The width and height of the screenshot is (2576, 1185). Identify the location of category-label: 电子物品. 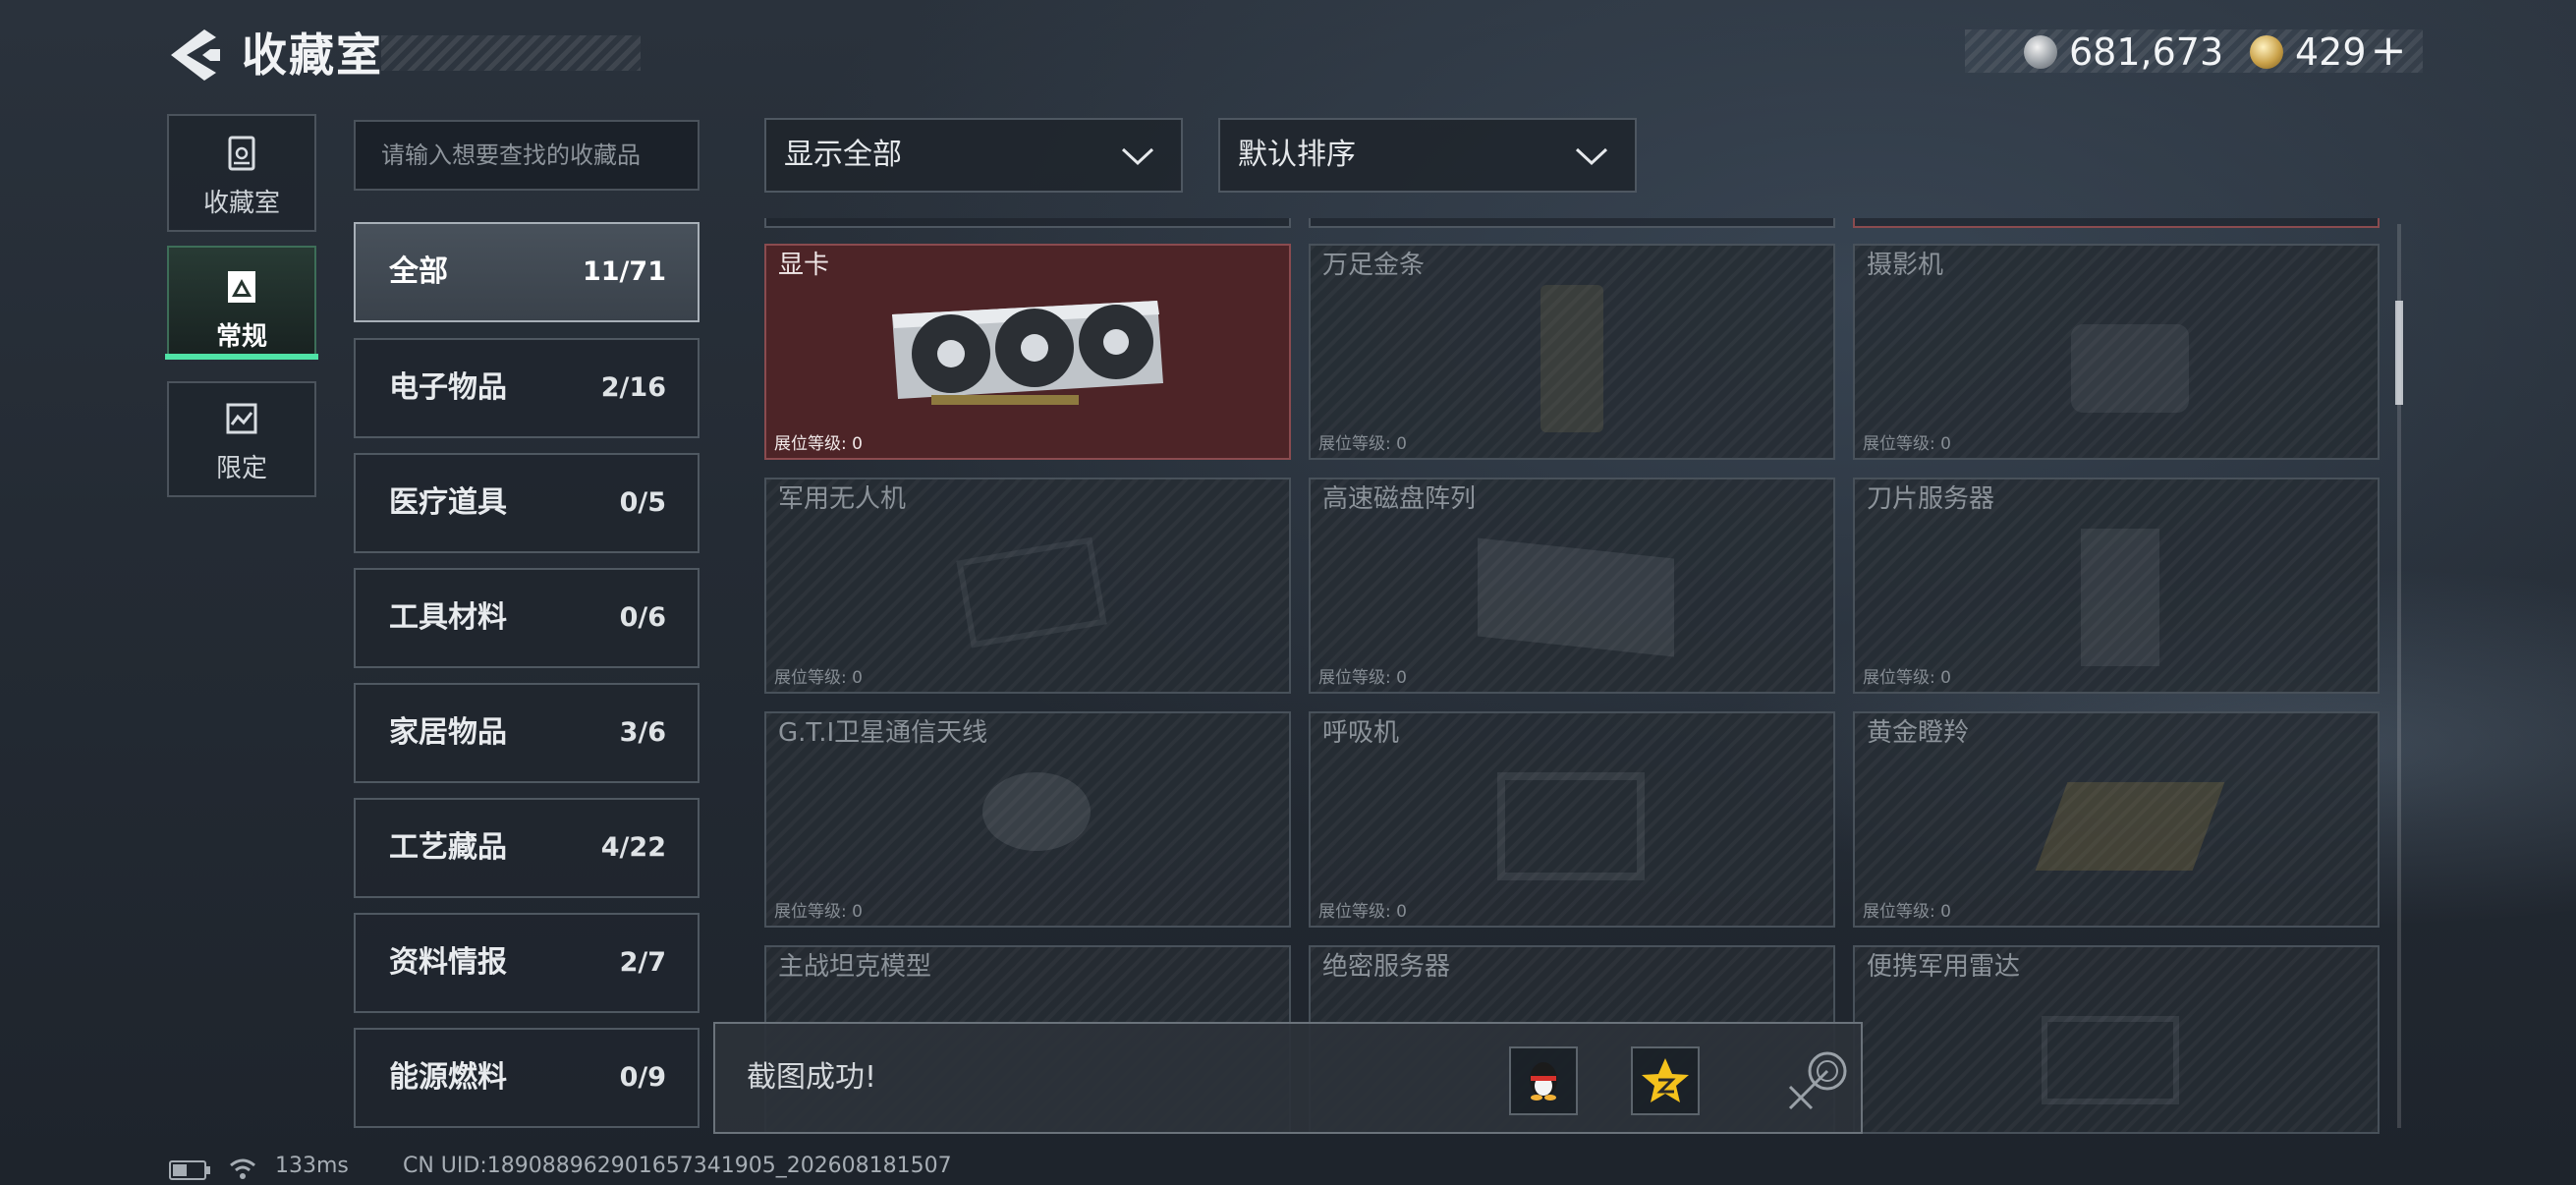
(448, 387).